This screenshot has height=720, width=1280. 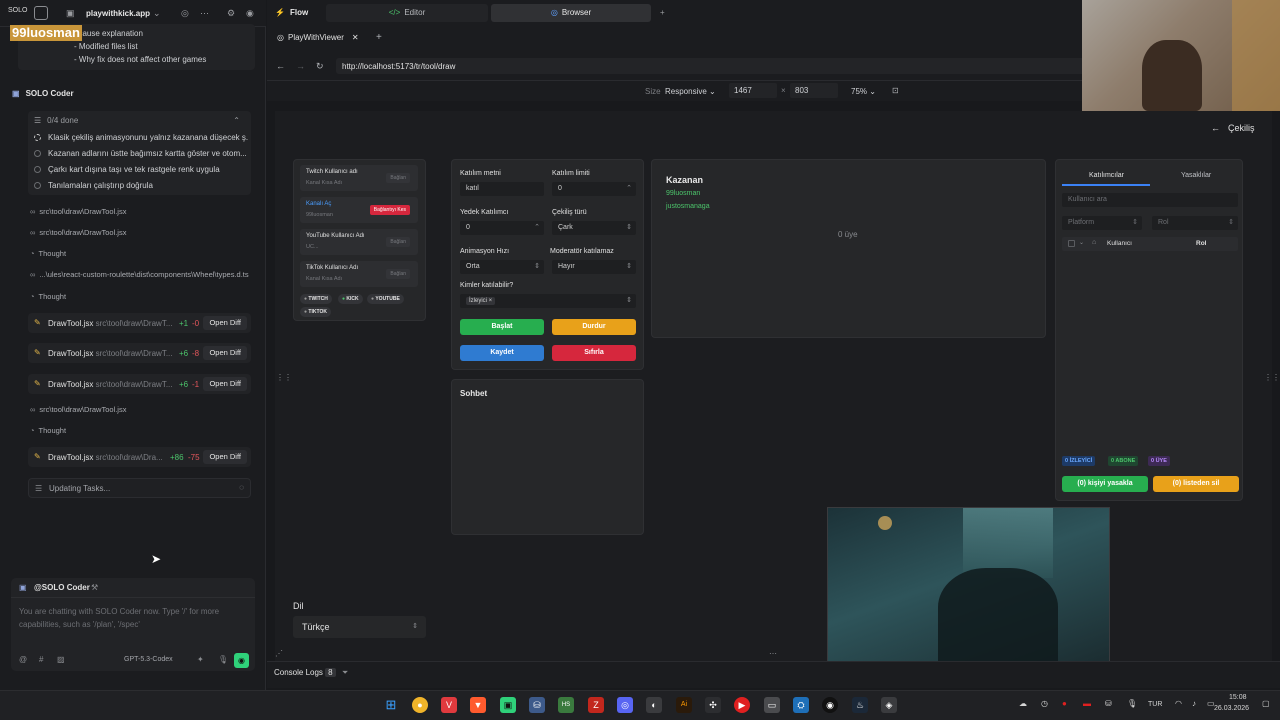 What do you see at coordinates (1087, 703) in the screenshot?
I see `tray-icon: ▬` at bounding box center [1087, 703].